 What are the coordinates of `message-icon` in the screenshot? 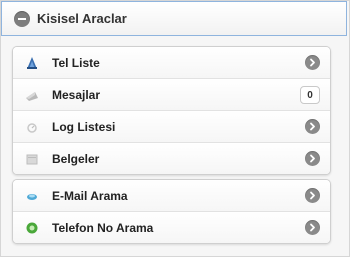 It's located at (32, 95).